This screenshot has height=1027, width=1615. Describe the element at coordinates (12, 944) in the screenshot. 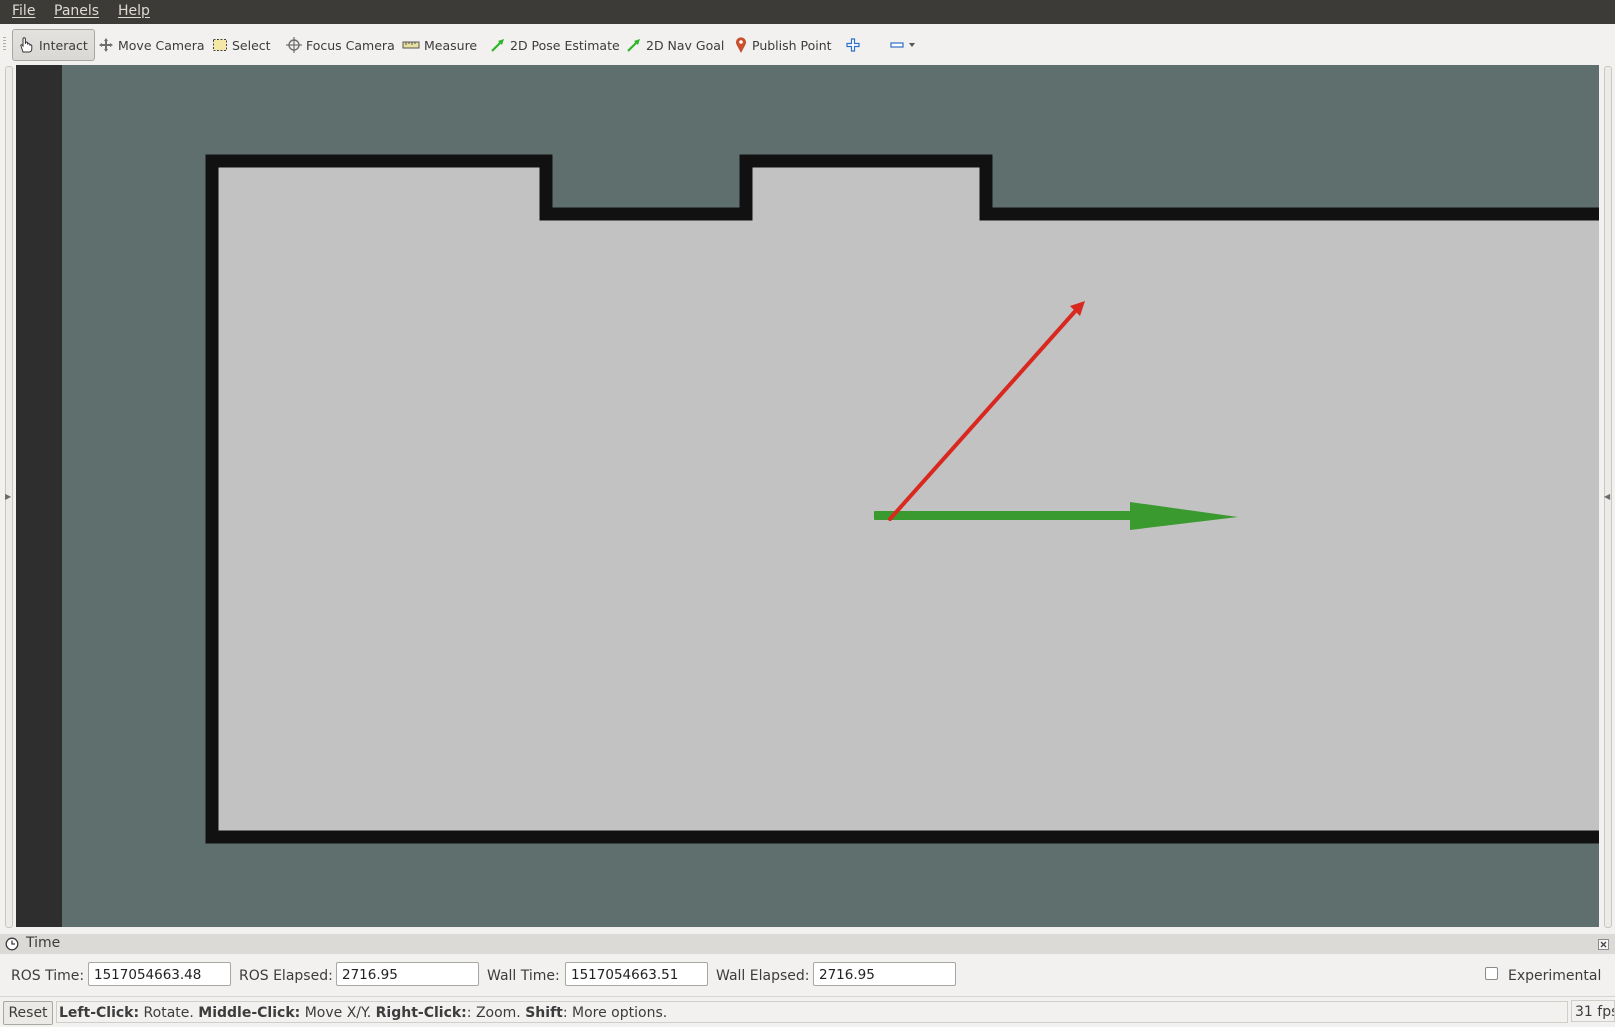

I see `clock-icon` at that location.